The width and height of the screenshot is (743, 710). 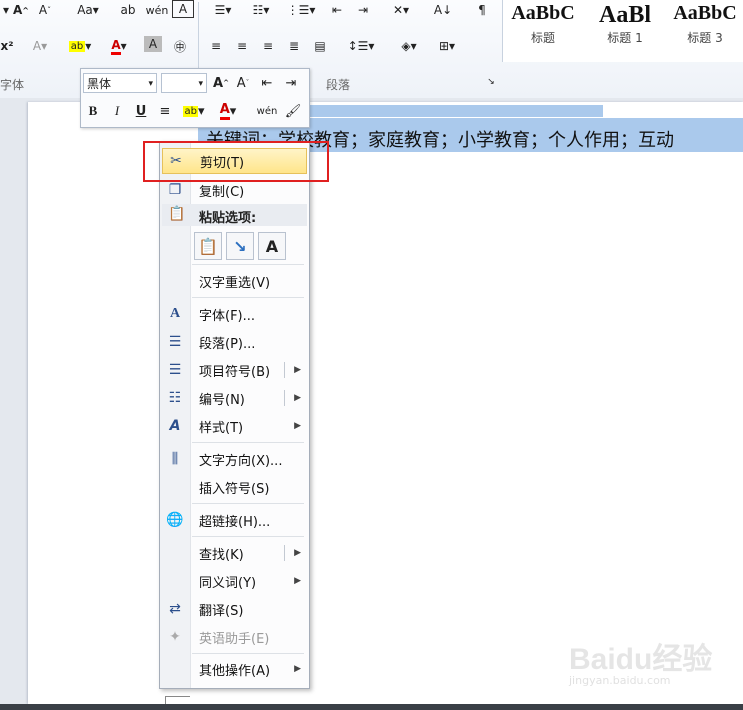 What do you see at coordinates (542, 38) in the screenshot?
I see `style-name: 标题` at bounding box center [542, 38].